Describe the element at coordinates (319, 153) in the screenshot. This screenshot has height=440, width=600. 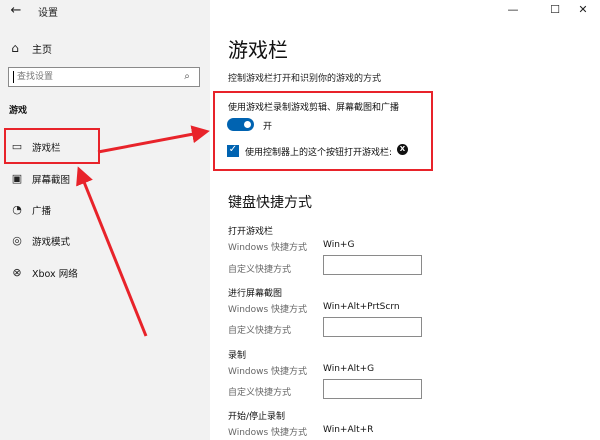
I see `controller-option-label: 使用控制器上的这个按钮打开游戏栏:` at that location.